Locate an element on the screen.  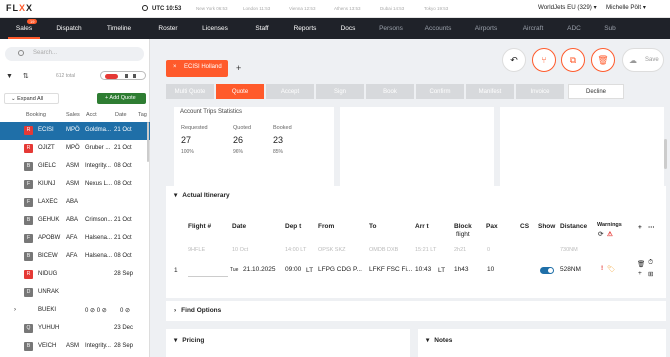
table-row: R OJIZT MPÖ Gruber ... 21 Oct is located at coordinates (75, 149).